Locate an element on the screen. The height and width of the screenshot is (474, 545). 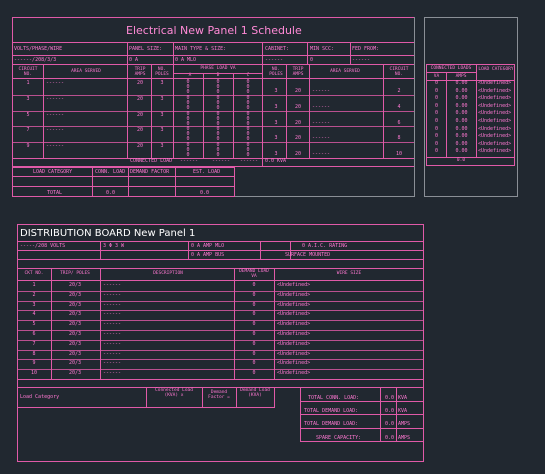
total-demand-amps-label: TOTAL DEMAND LOAD: is located at coordinates (331, 424).